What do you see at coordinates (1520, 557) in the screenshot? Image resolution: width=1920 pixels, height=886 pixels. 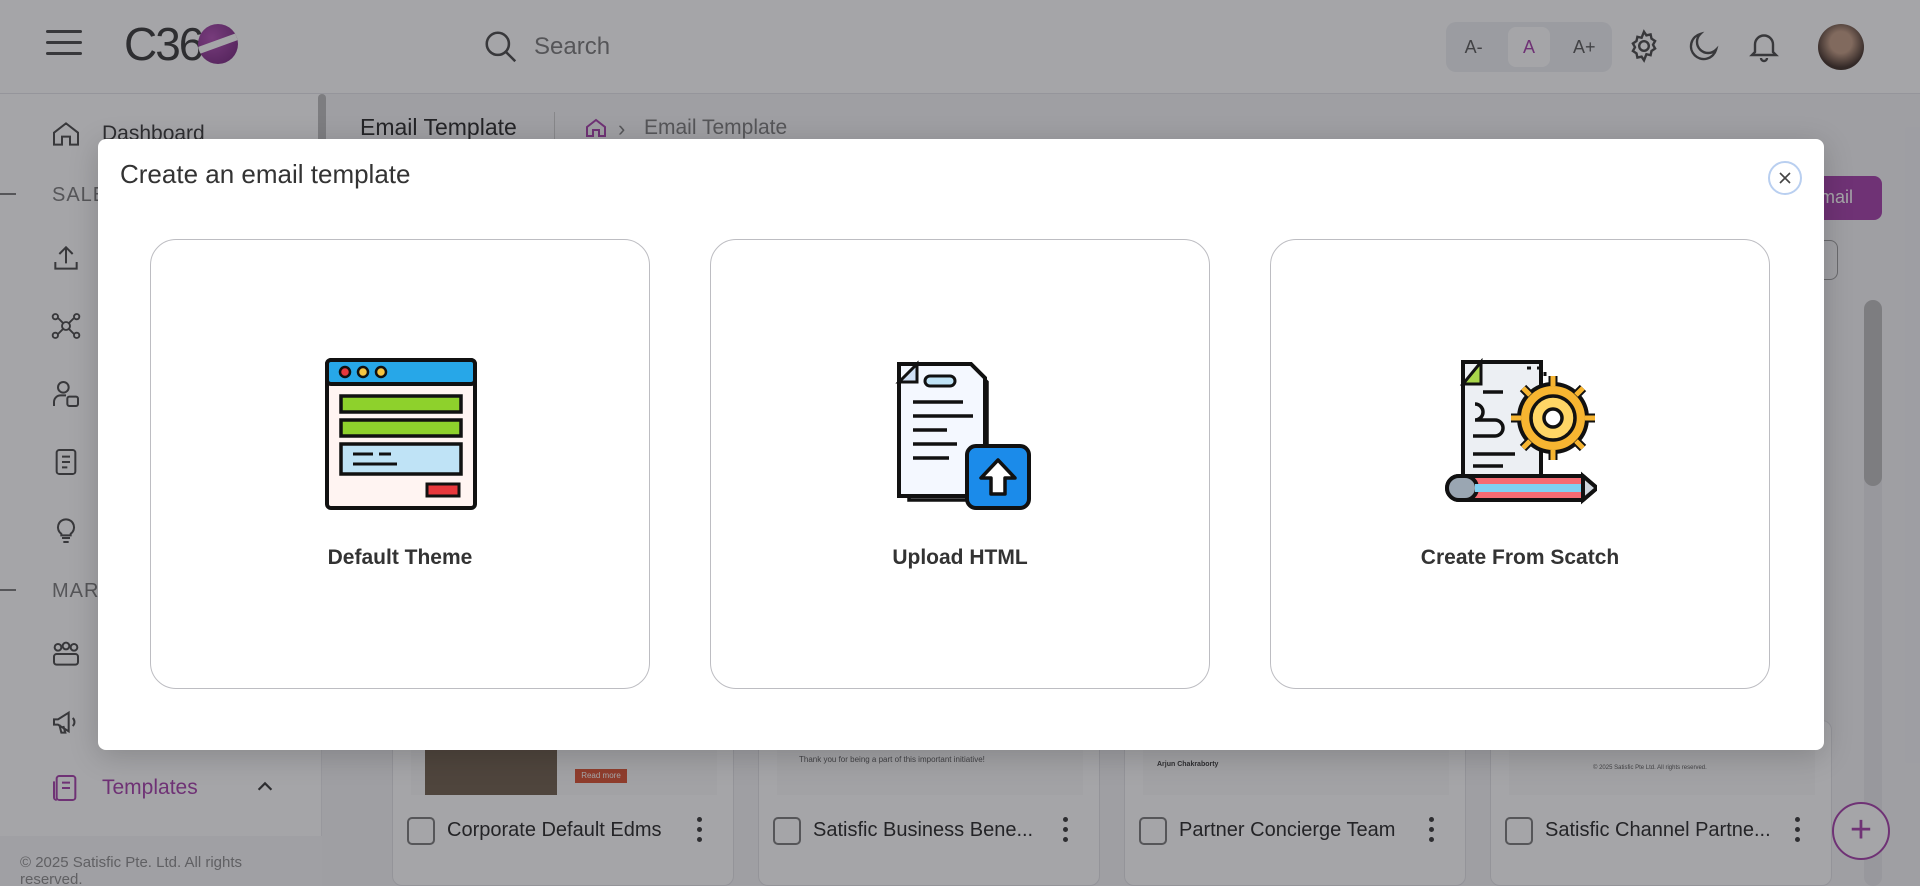 I see `option-label: Create From Scatch` at bounding box center [1520, 557].